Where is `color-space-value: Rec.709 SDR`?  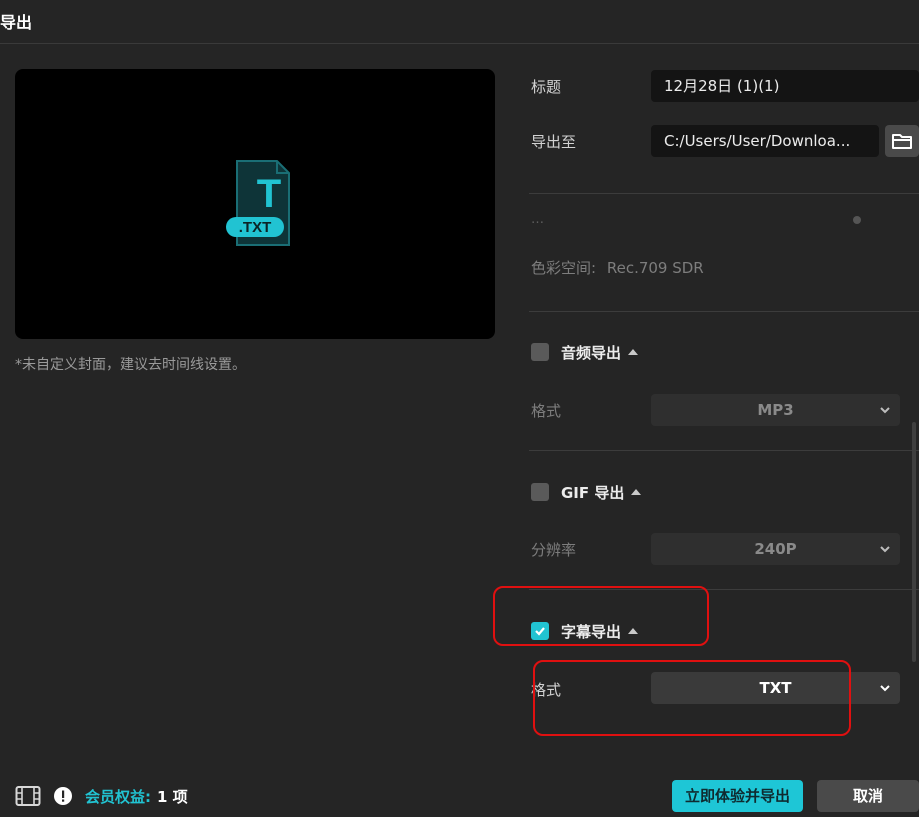
color-space-value: Rec.709 SDR is located at coordinates (655, 268).